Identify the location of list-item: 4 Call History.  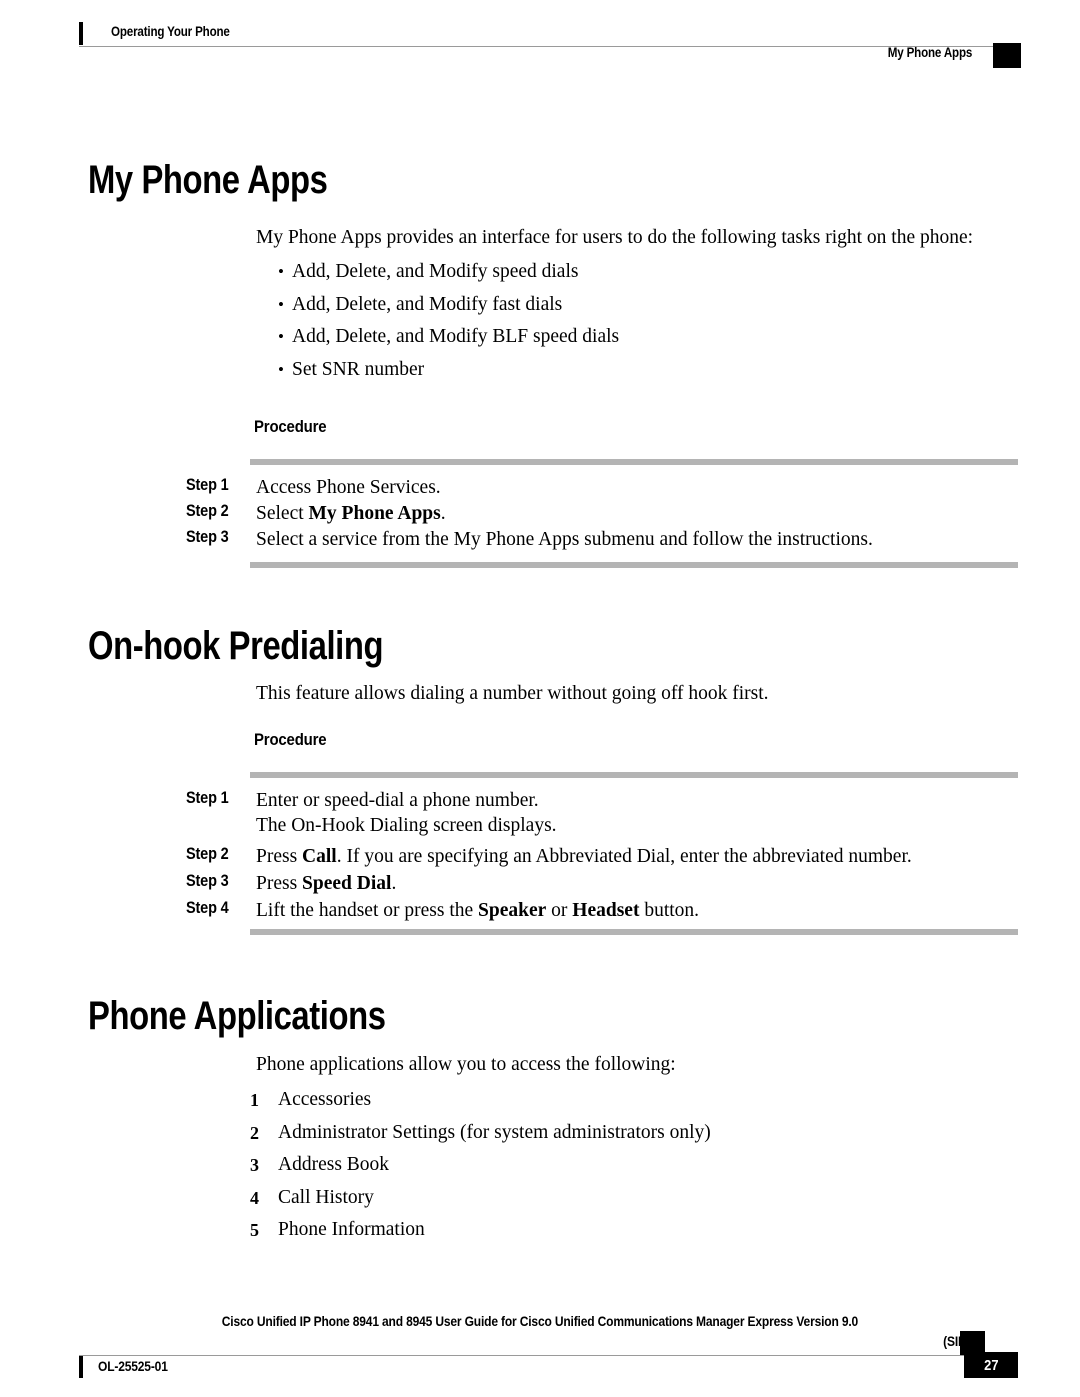
(480, 1198).